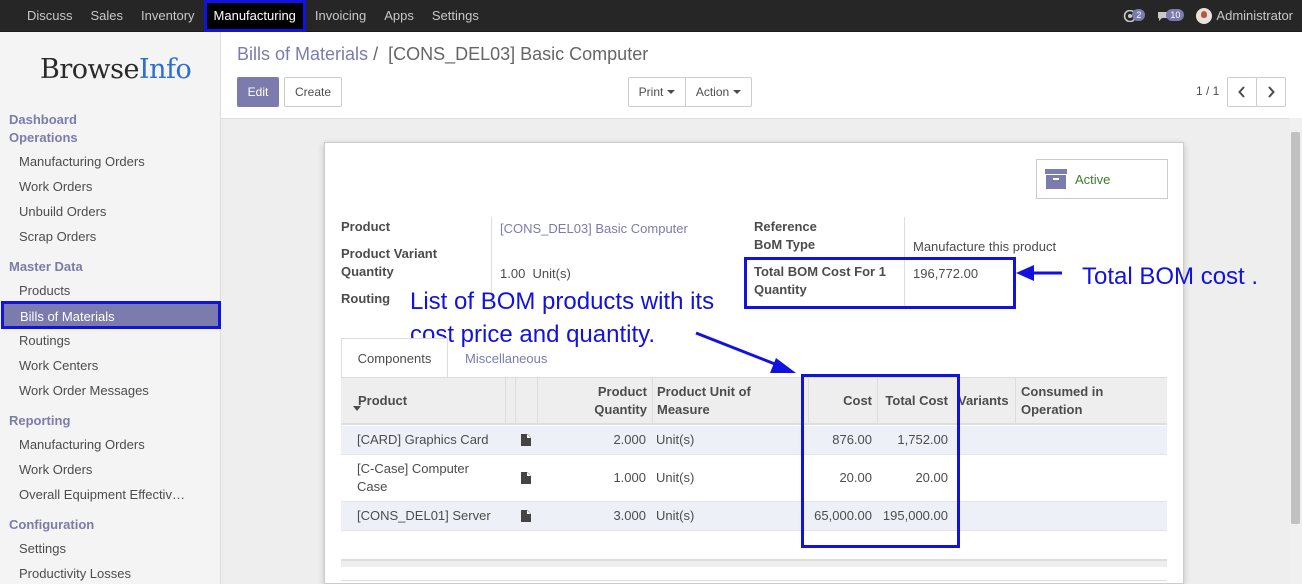 This screenshot has height=584, width=1302. Describe the element at coordinates (455, 16) in the screenshot. I see `menu-settings: Settings` at that location.